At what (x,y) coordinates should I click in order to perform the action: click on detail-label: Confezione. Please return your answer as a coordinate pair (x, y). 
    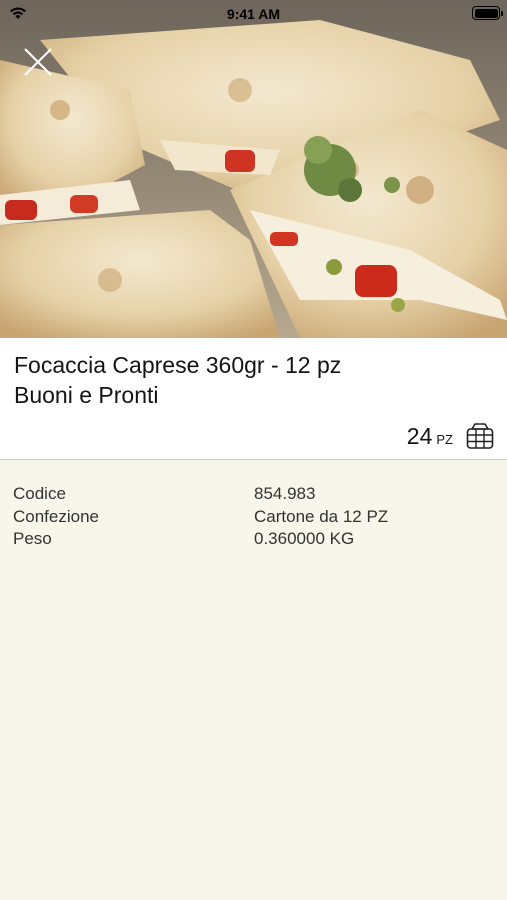
    Looking at the image, I should click on (56, 516).